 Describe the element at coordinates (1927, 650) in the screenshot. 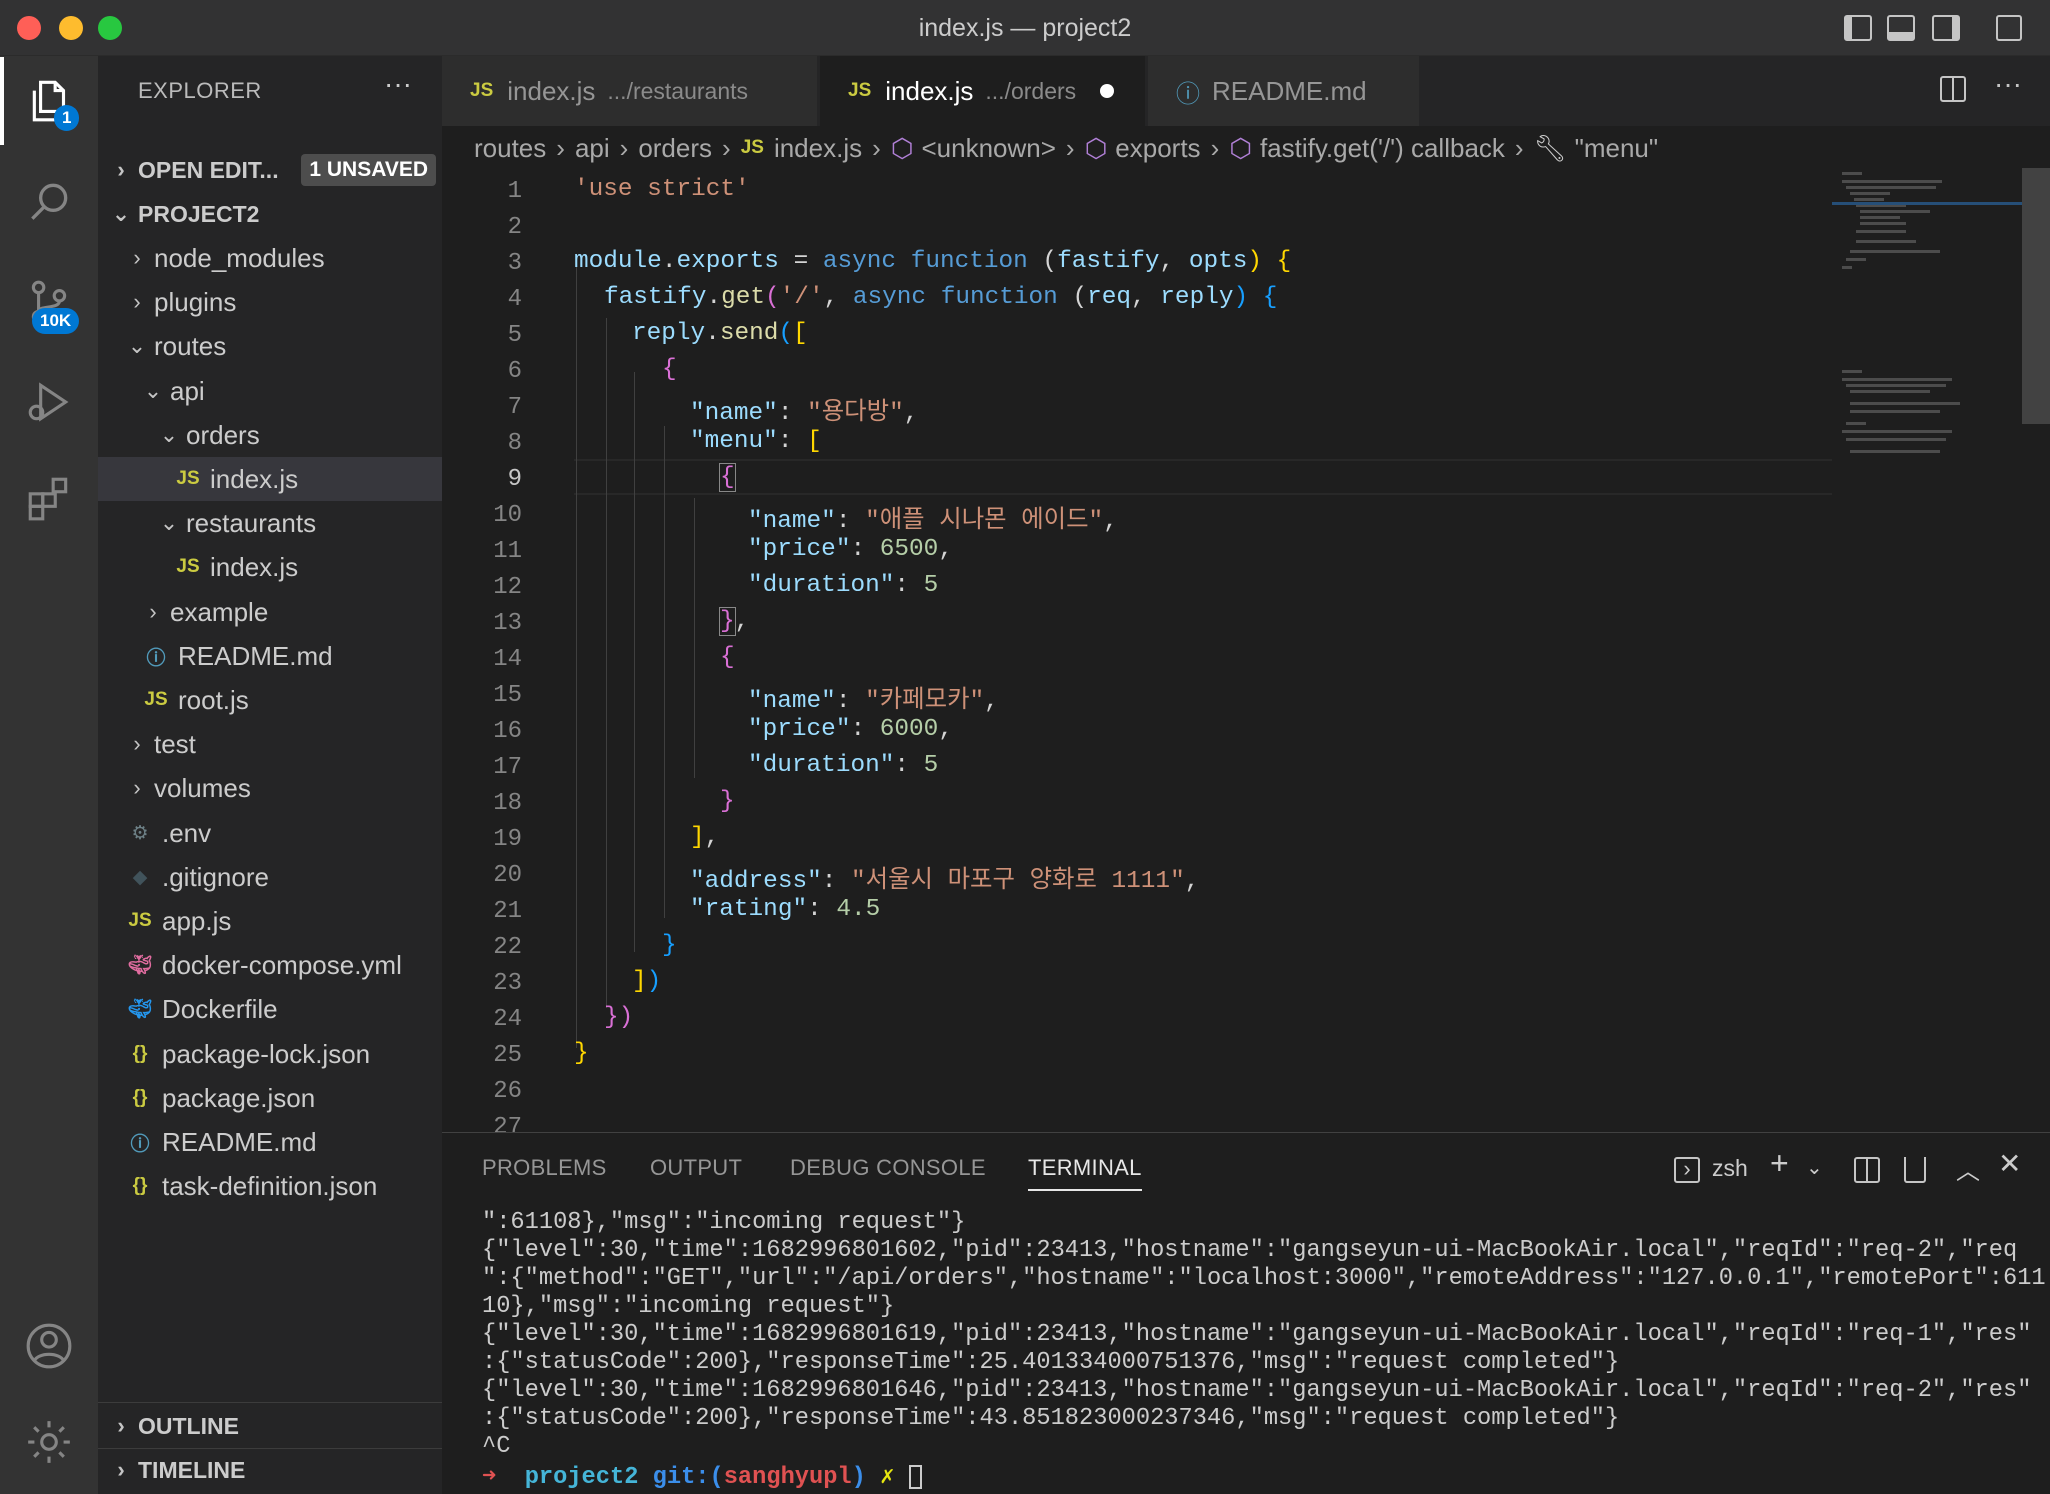

I see `minimap` at that location.